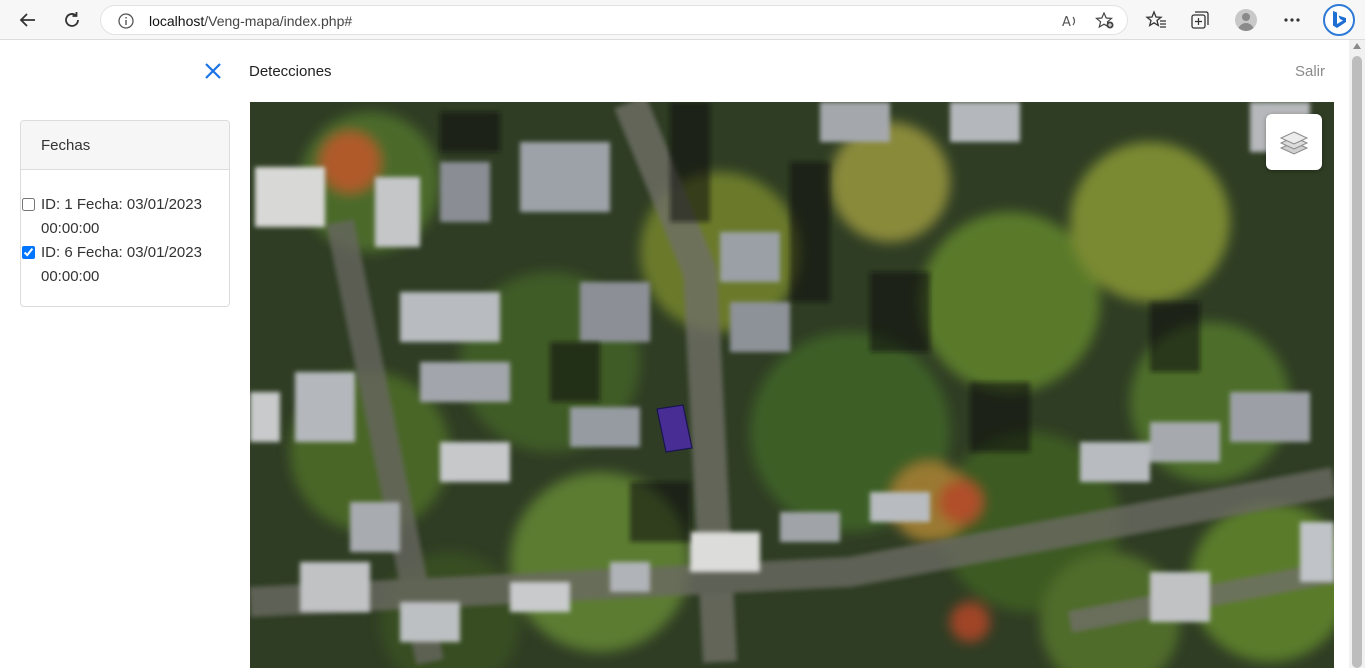  I want to click on back-button, so click(28, 20).